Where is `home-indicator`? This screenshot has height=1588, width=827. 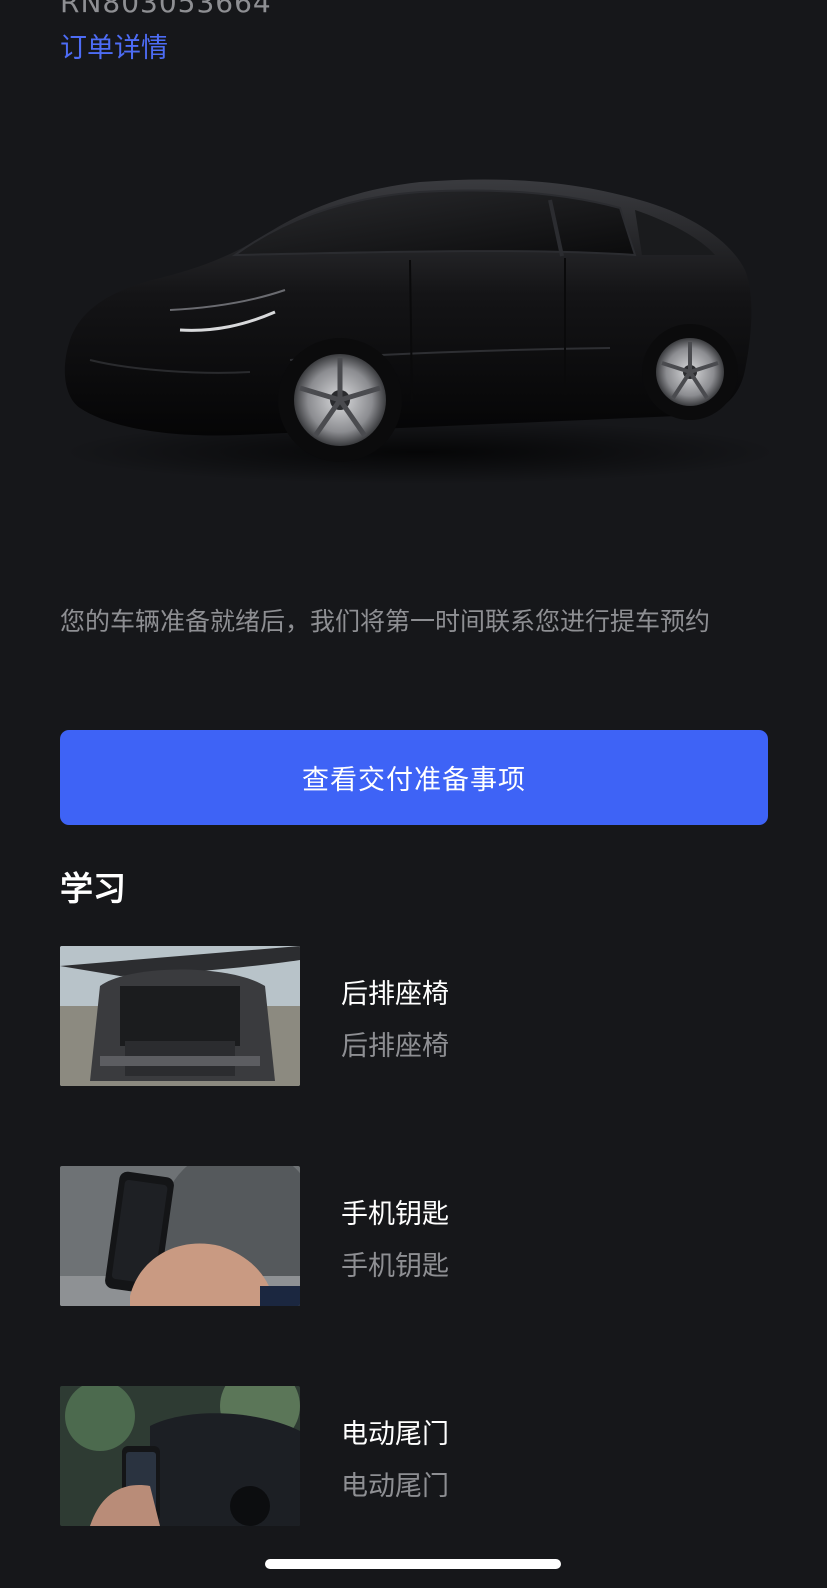
home-indicator is located at coordinates (413, 1564).